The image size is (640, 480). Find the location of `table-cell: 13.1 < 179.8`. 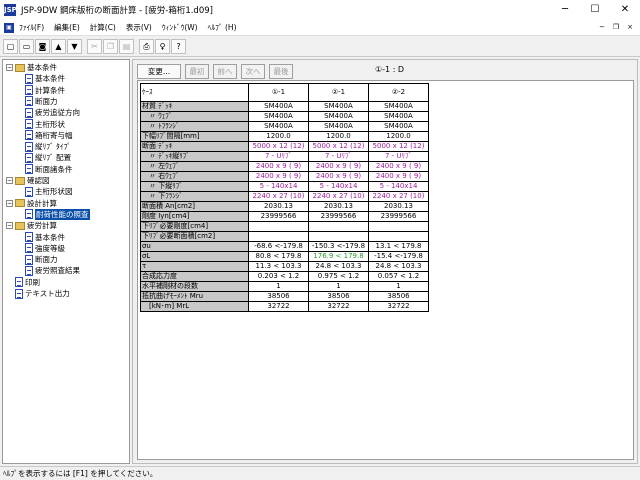

table-cell: 13.1 < 179.8 is located at coordinates (398, 246).